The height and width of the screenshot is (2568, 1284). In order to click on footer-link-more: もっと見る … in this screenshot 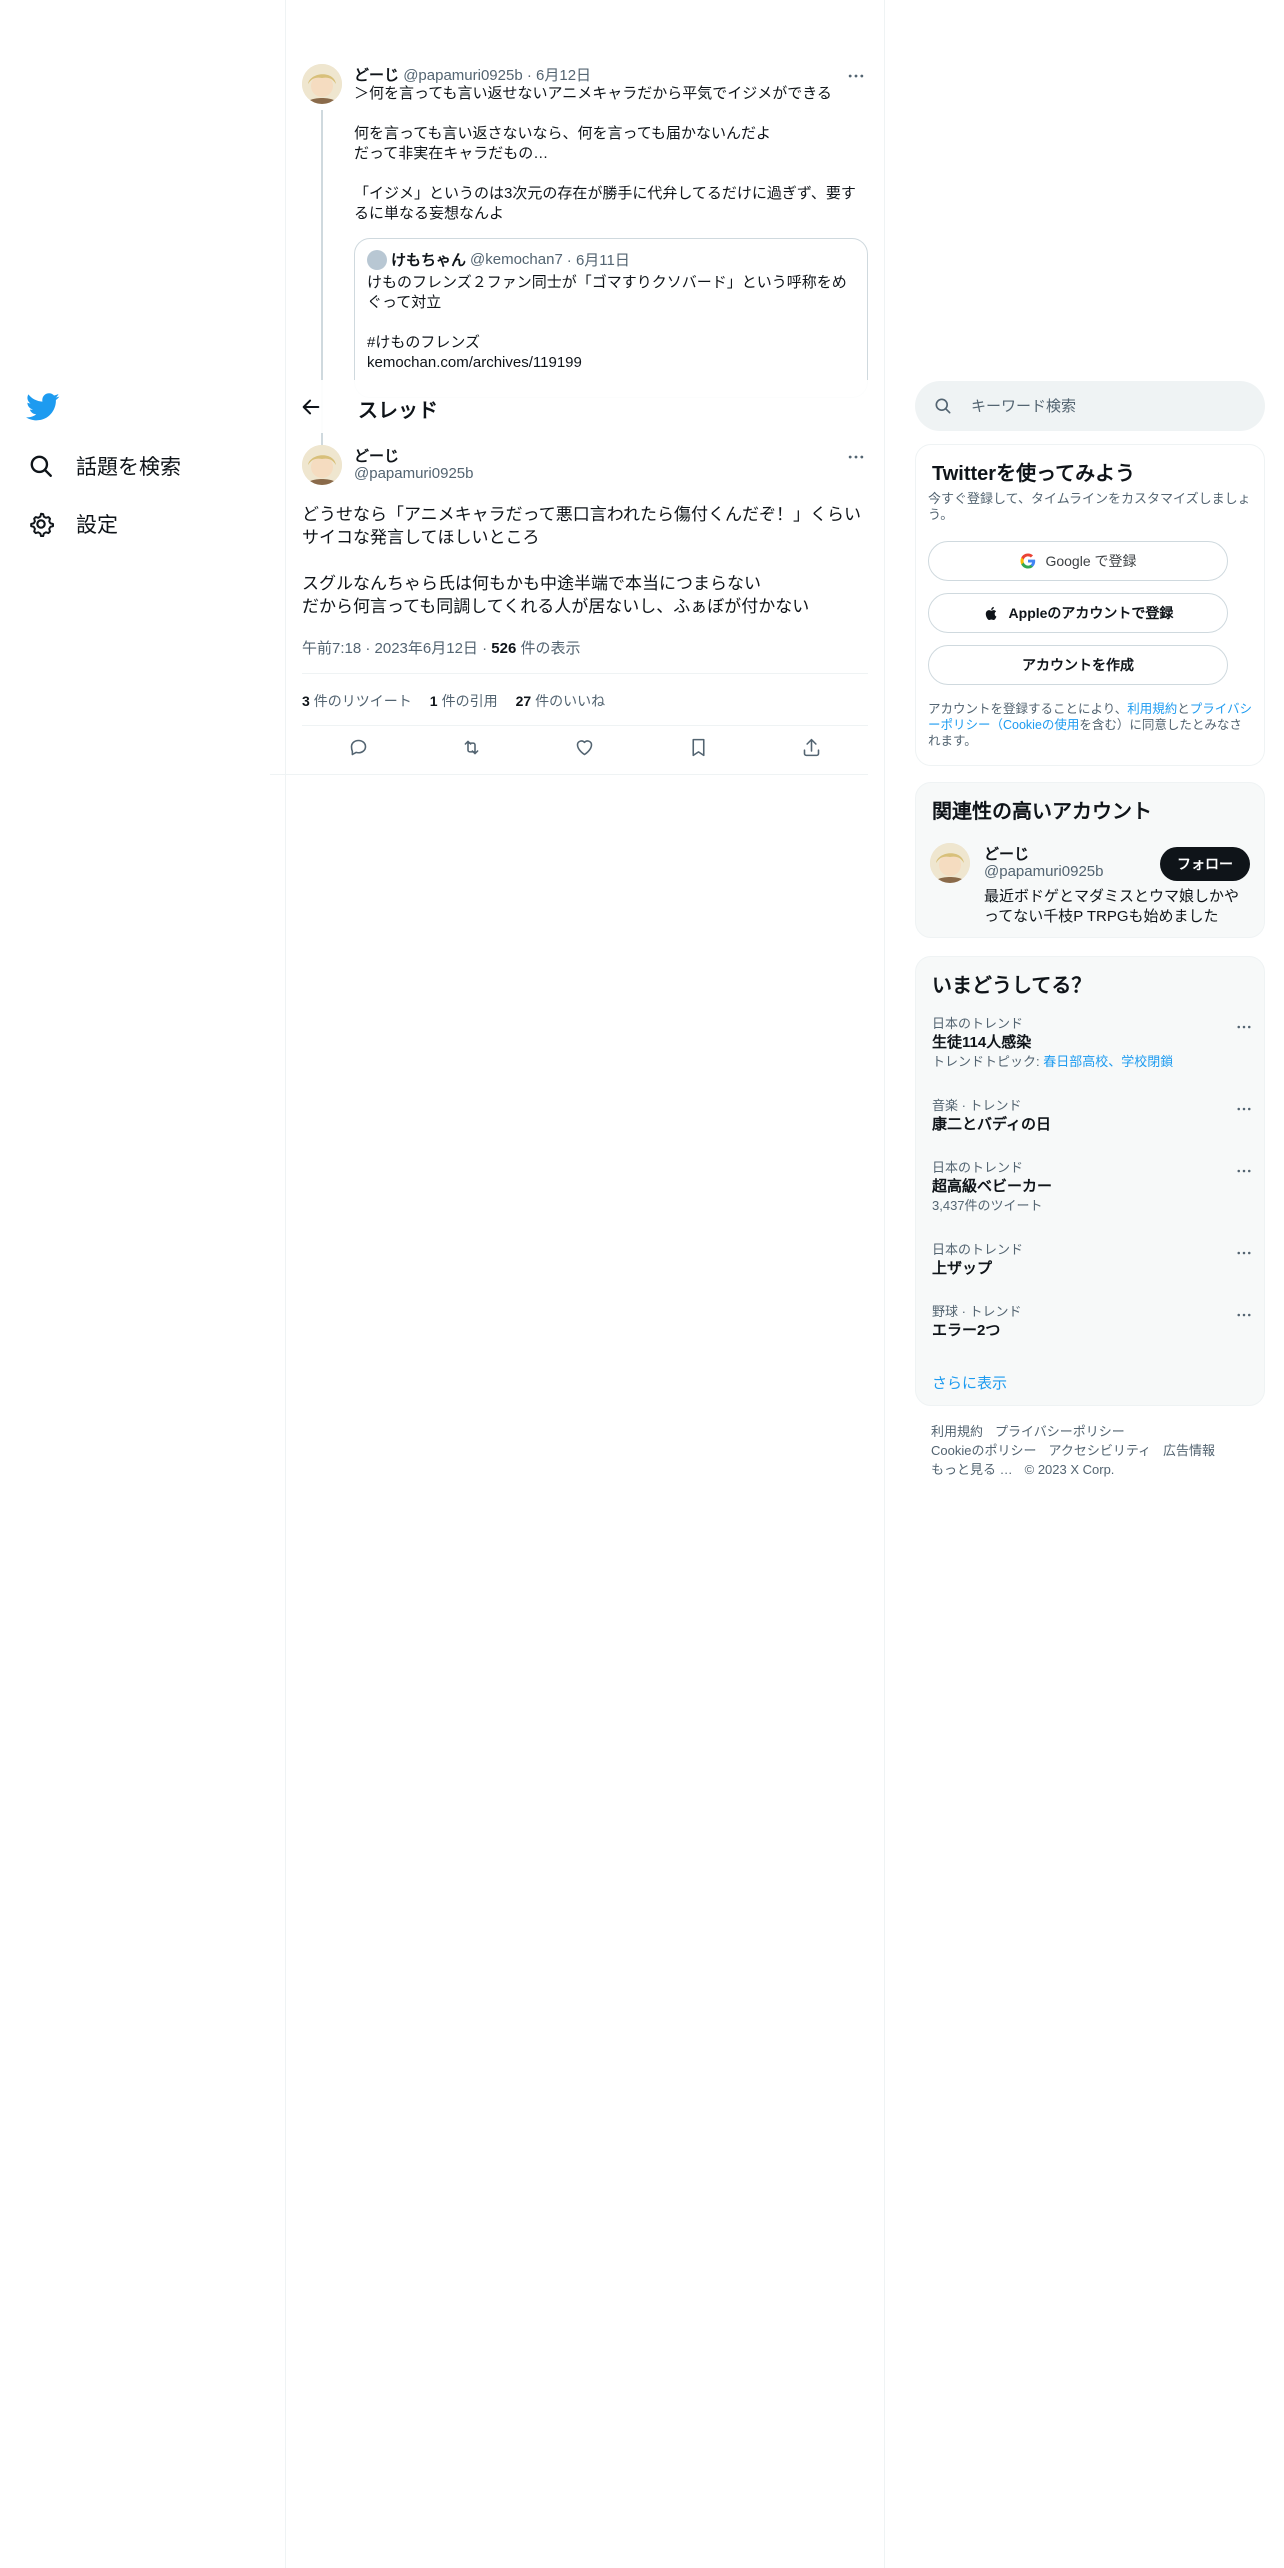, I will do `click(972, 1469)`.